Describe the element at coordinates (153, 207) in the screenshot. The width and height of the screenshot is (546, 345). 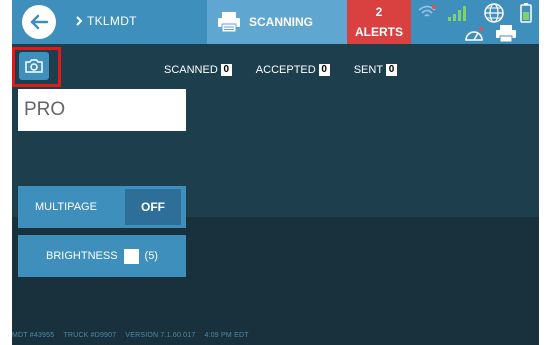
I see `multipage-toggle: OFF` at that location.